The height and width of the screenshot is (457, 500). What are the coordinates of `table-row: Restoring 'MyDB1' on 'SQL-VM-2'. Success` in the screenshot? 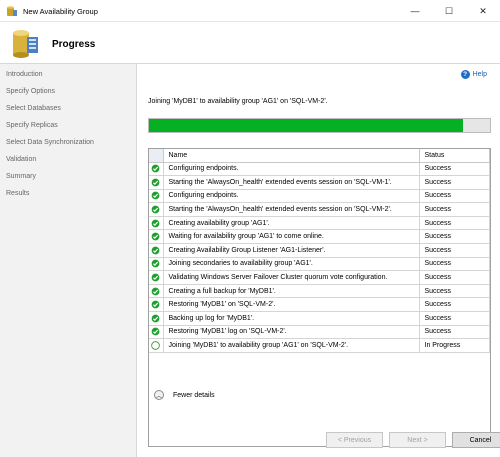 It's located at (319, 305).